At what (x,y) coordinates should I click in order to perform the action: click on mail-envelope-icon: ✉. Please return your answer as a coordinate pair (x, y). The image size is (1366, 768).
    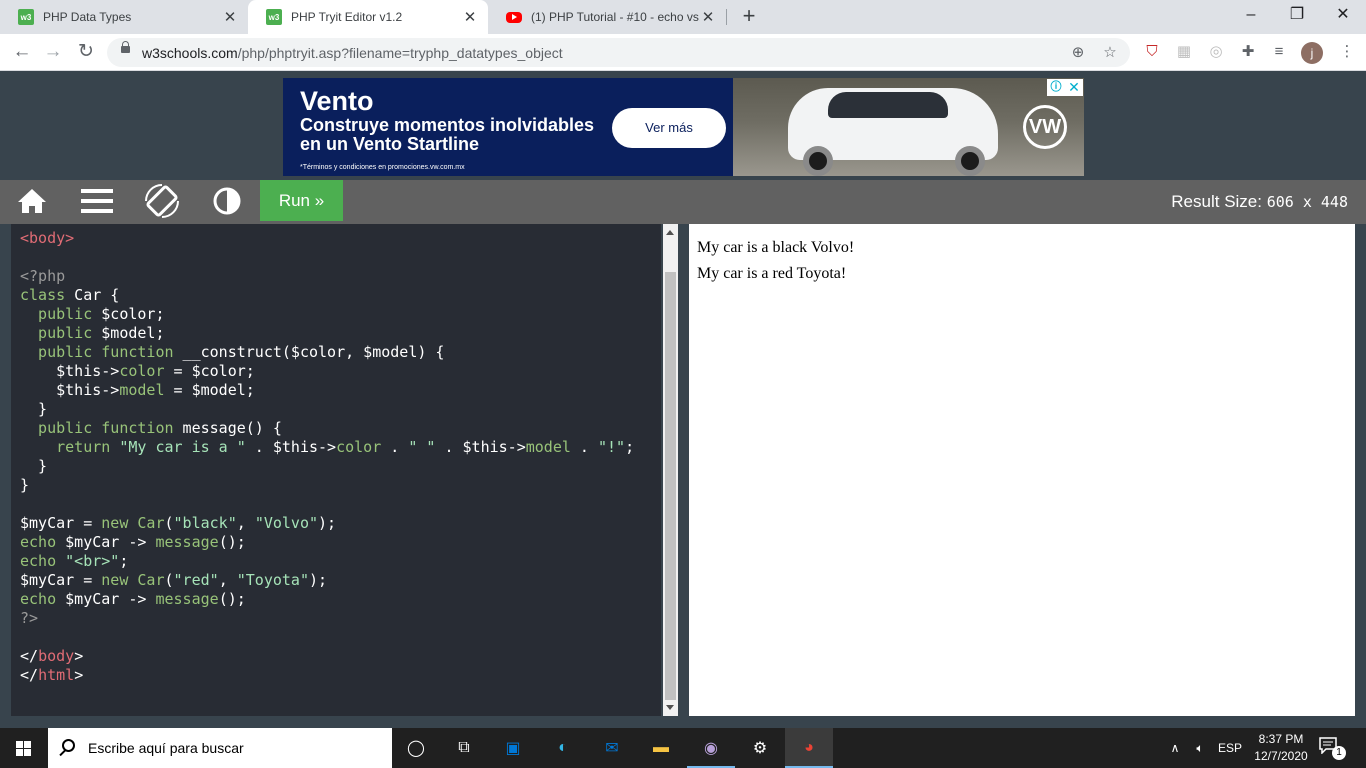
    Looking at the image, I should click on (612, 748).